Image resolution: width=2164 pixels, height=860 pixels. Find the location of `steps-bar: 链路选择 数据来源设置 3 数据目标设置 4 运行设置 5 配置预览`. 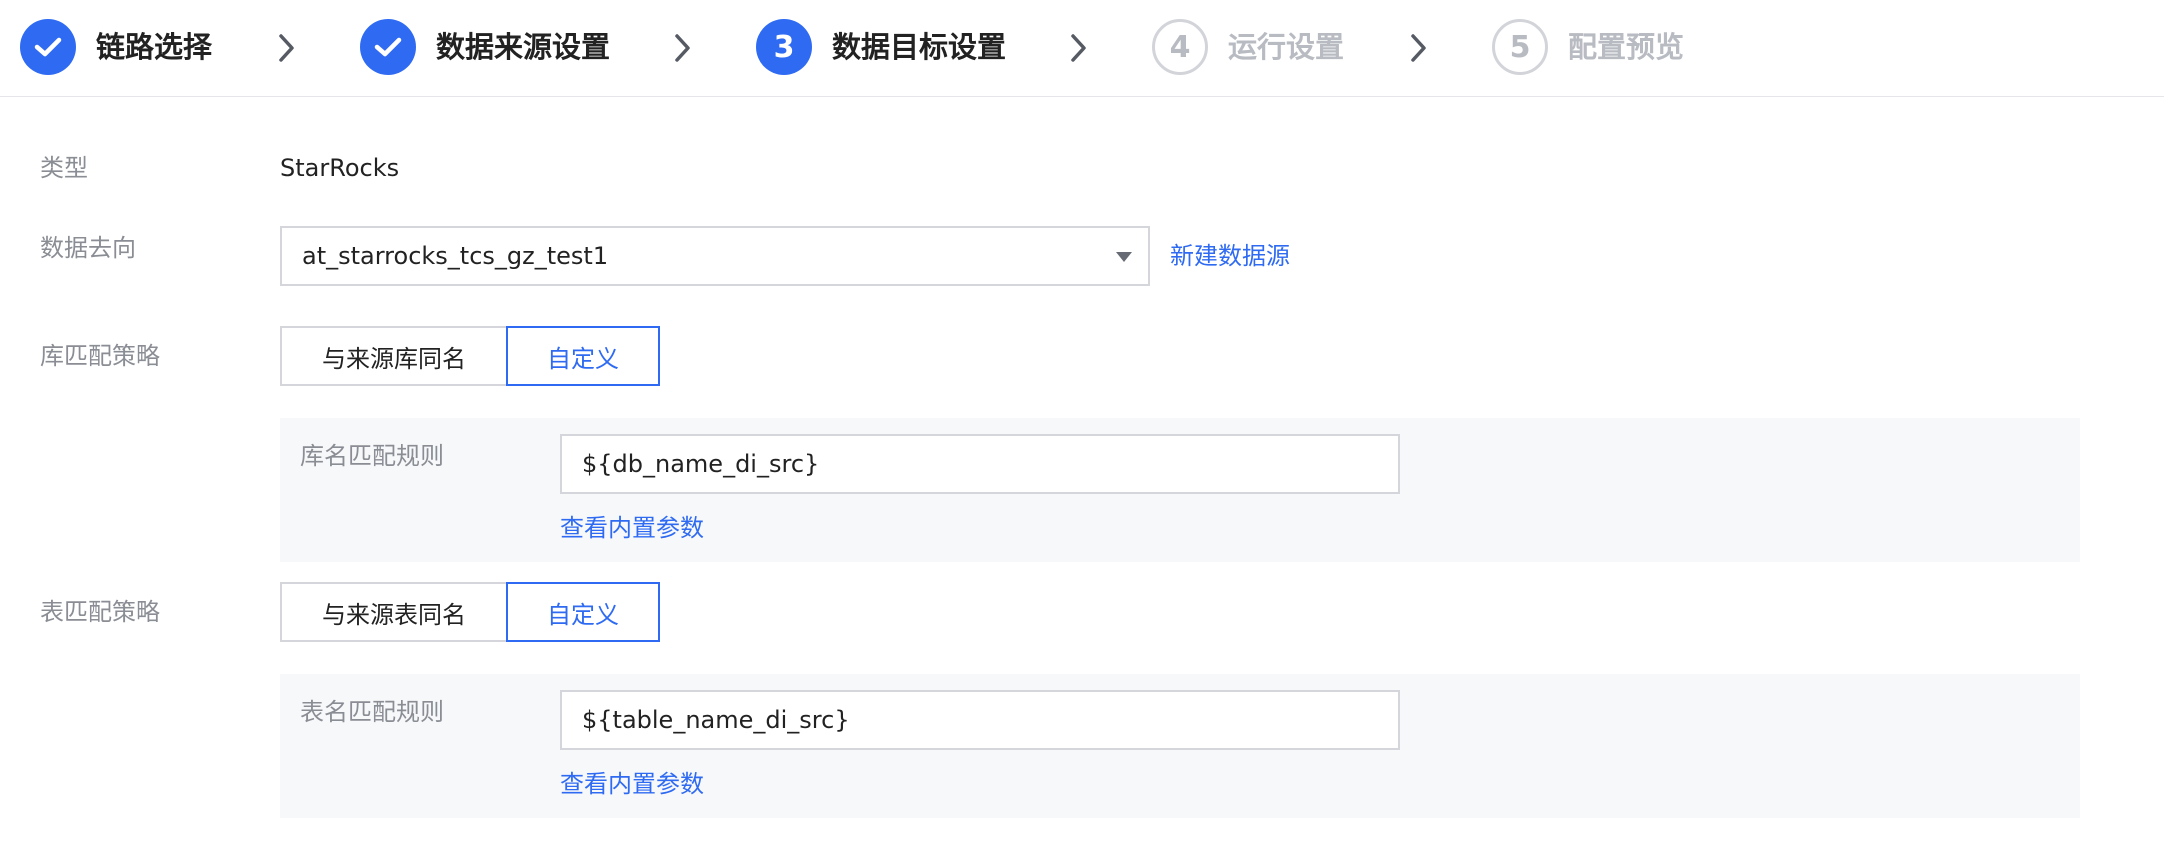

steps-bar: 链路选择 数据来源设置 3 数据目标设置 4 运行设置 5 配置预览 is located at coordinates (1082, 48).